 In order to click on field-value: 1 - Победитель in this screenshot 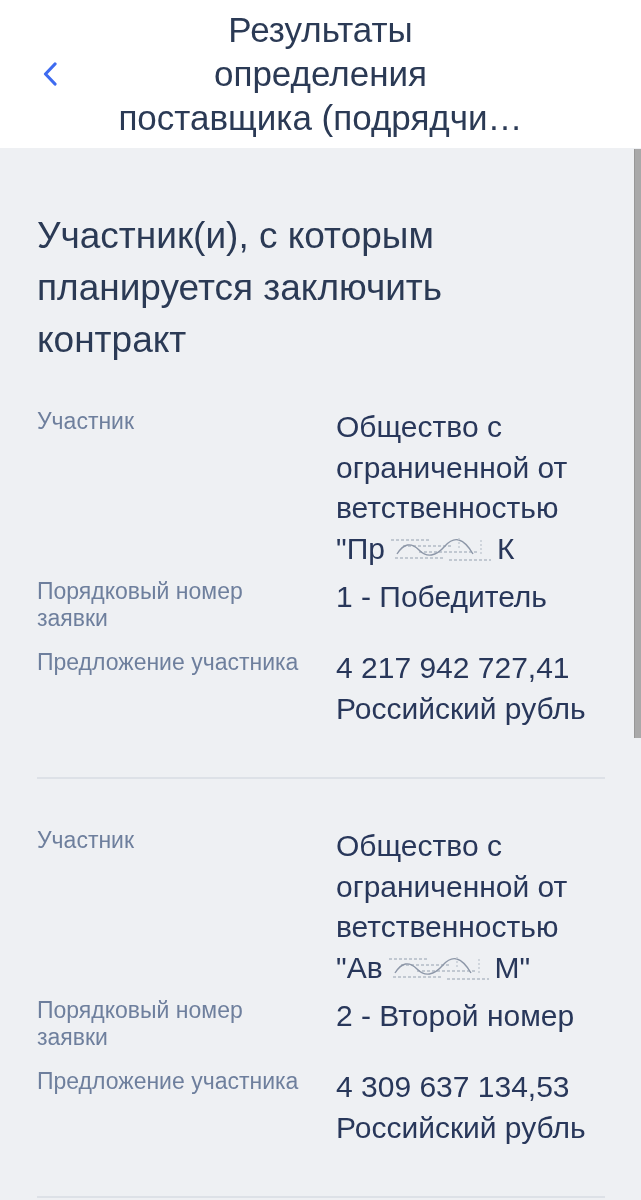, I will do `click(442, 597)`.